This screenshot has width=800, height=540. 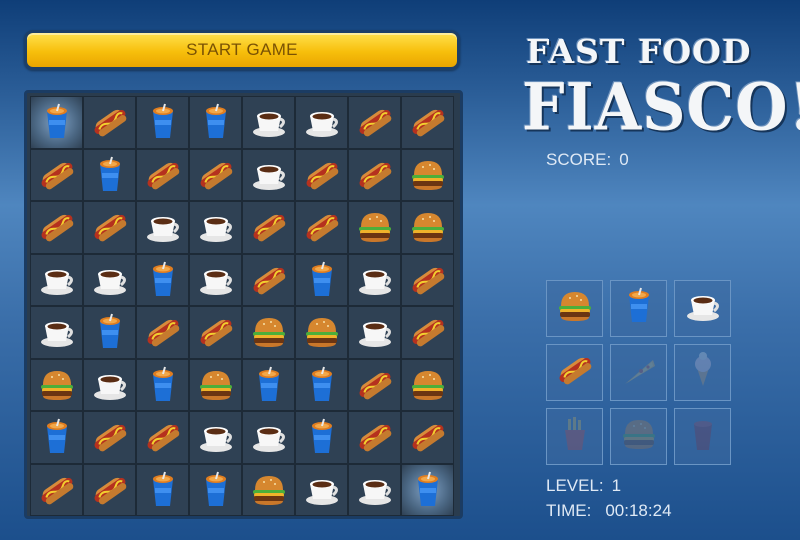 What do you see at coordinates (575, 485) in the screenshot?
I see `level-label: LEVEL:` at bounding box center [575, 485].